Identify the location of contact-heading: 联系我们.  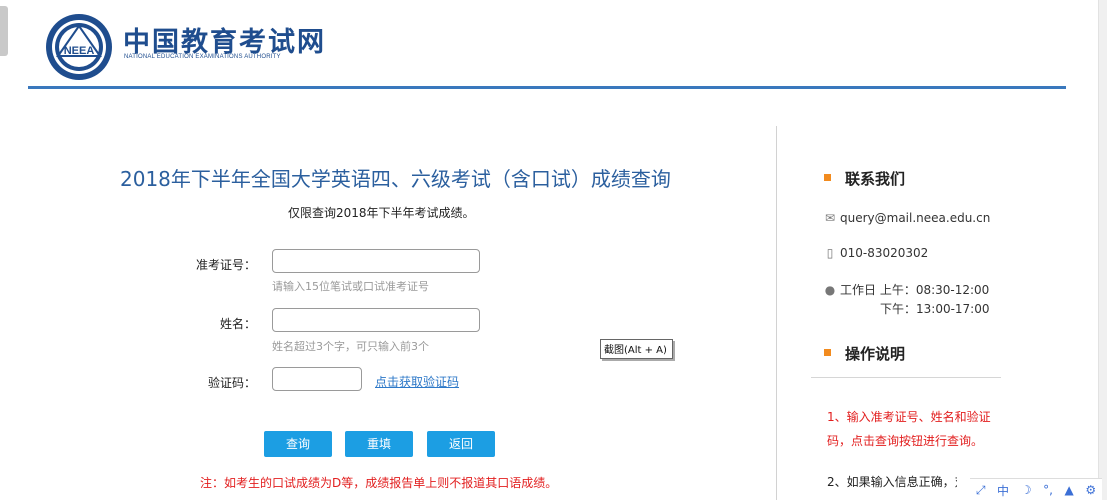
(864, 178).